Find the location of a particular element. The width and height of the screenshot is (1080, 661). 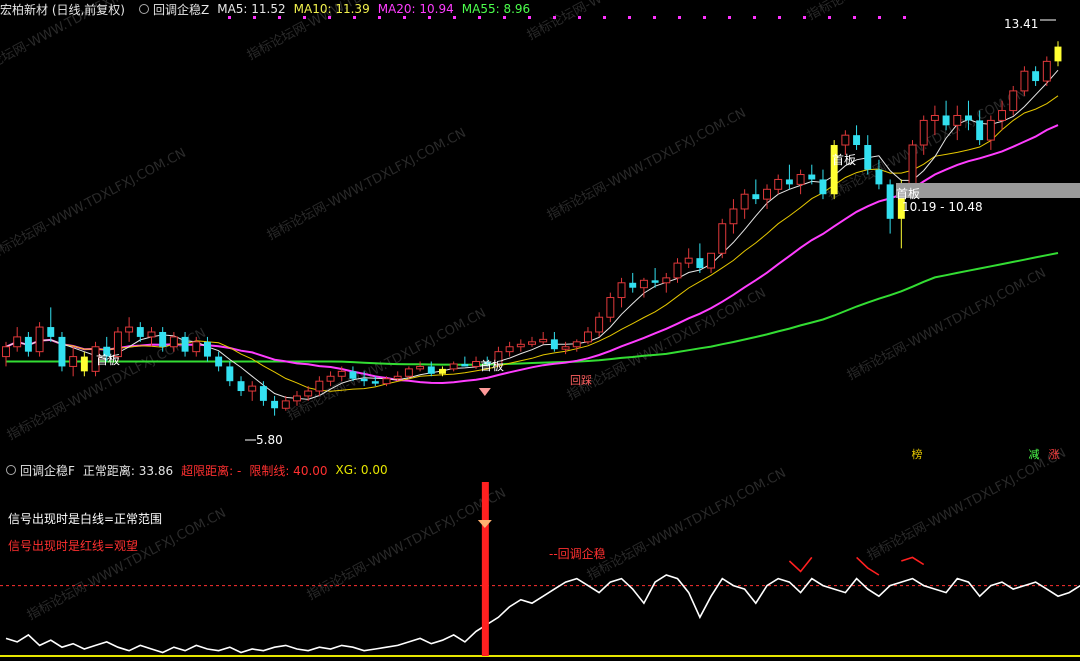

over-distance: 超限距离: - is located at coordinates (211, 470).